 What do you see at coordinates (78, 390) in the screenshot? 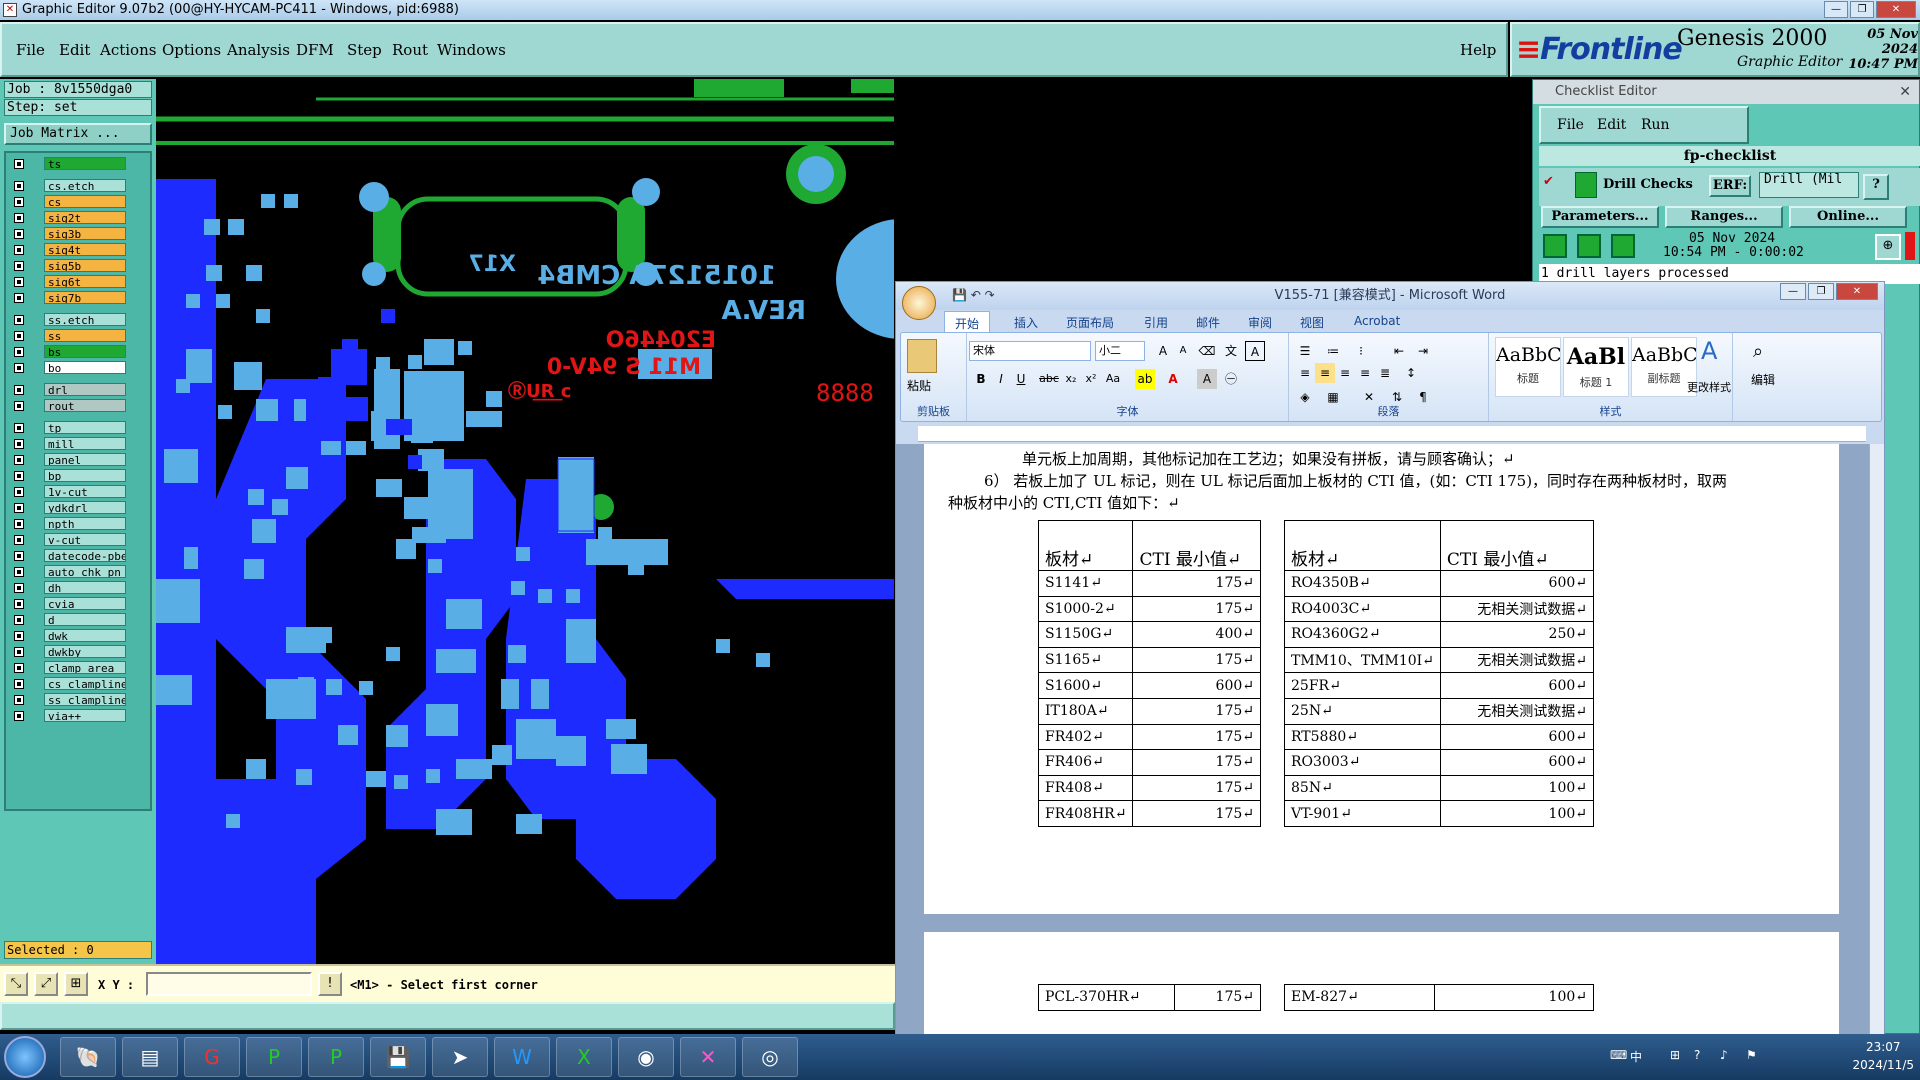
I see `layer-row: drl` at bounding box center [78, 390].